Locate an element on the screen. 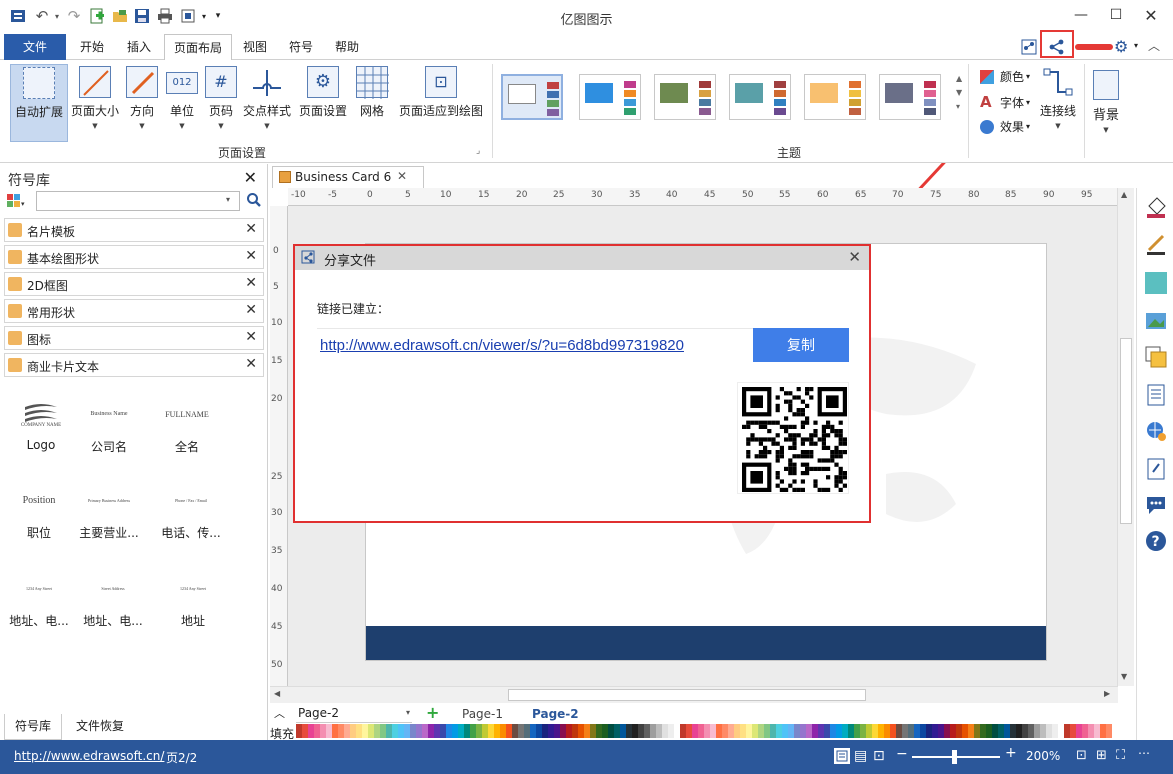 The height and width of the screenshot is (774, 1173). search-dropdown-icon: ▾ is located at coordinates (228, 199).